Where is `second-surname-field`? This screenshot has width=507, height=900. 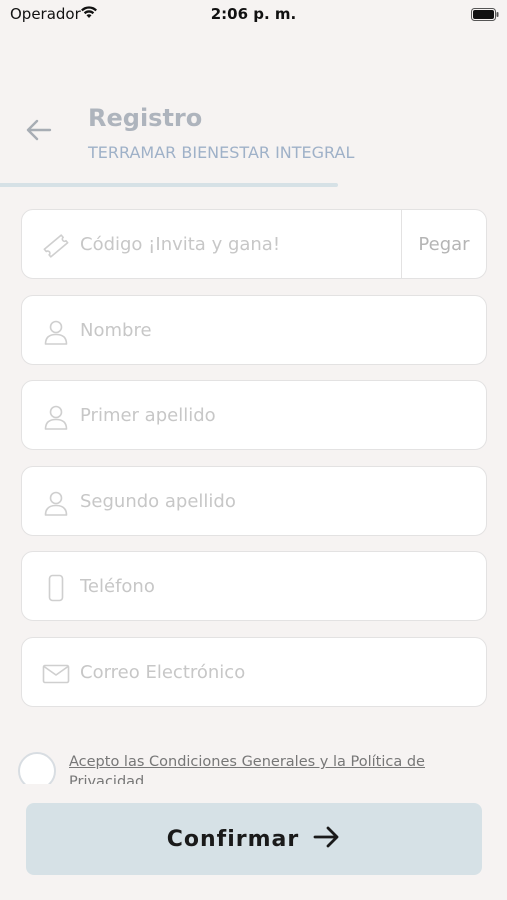
second-surname-field is located at coordinates (254, 501).